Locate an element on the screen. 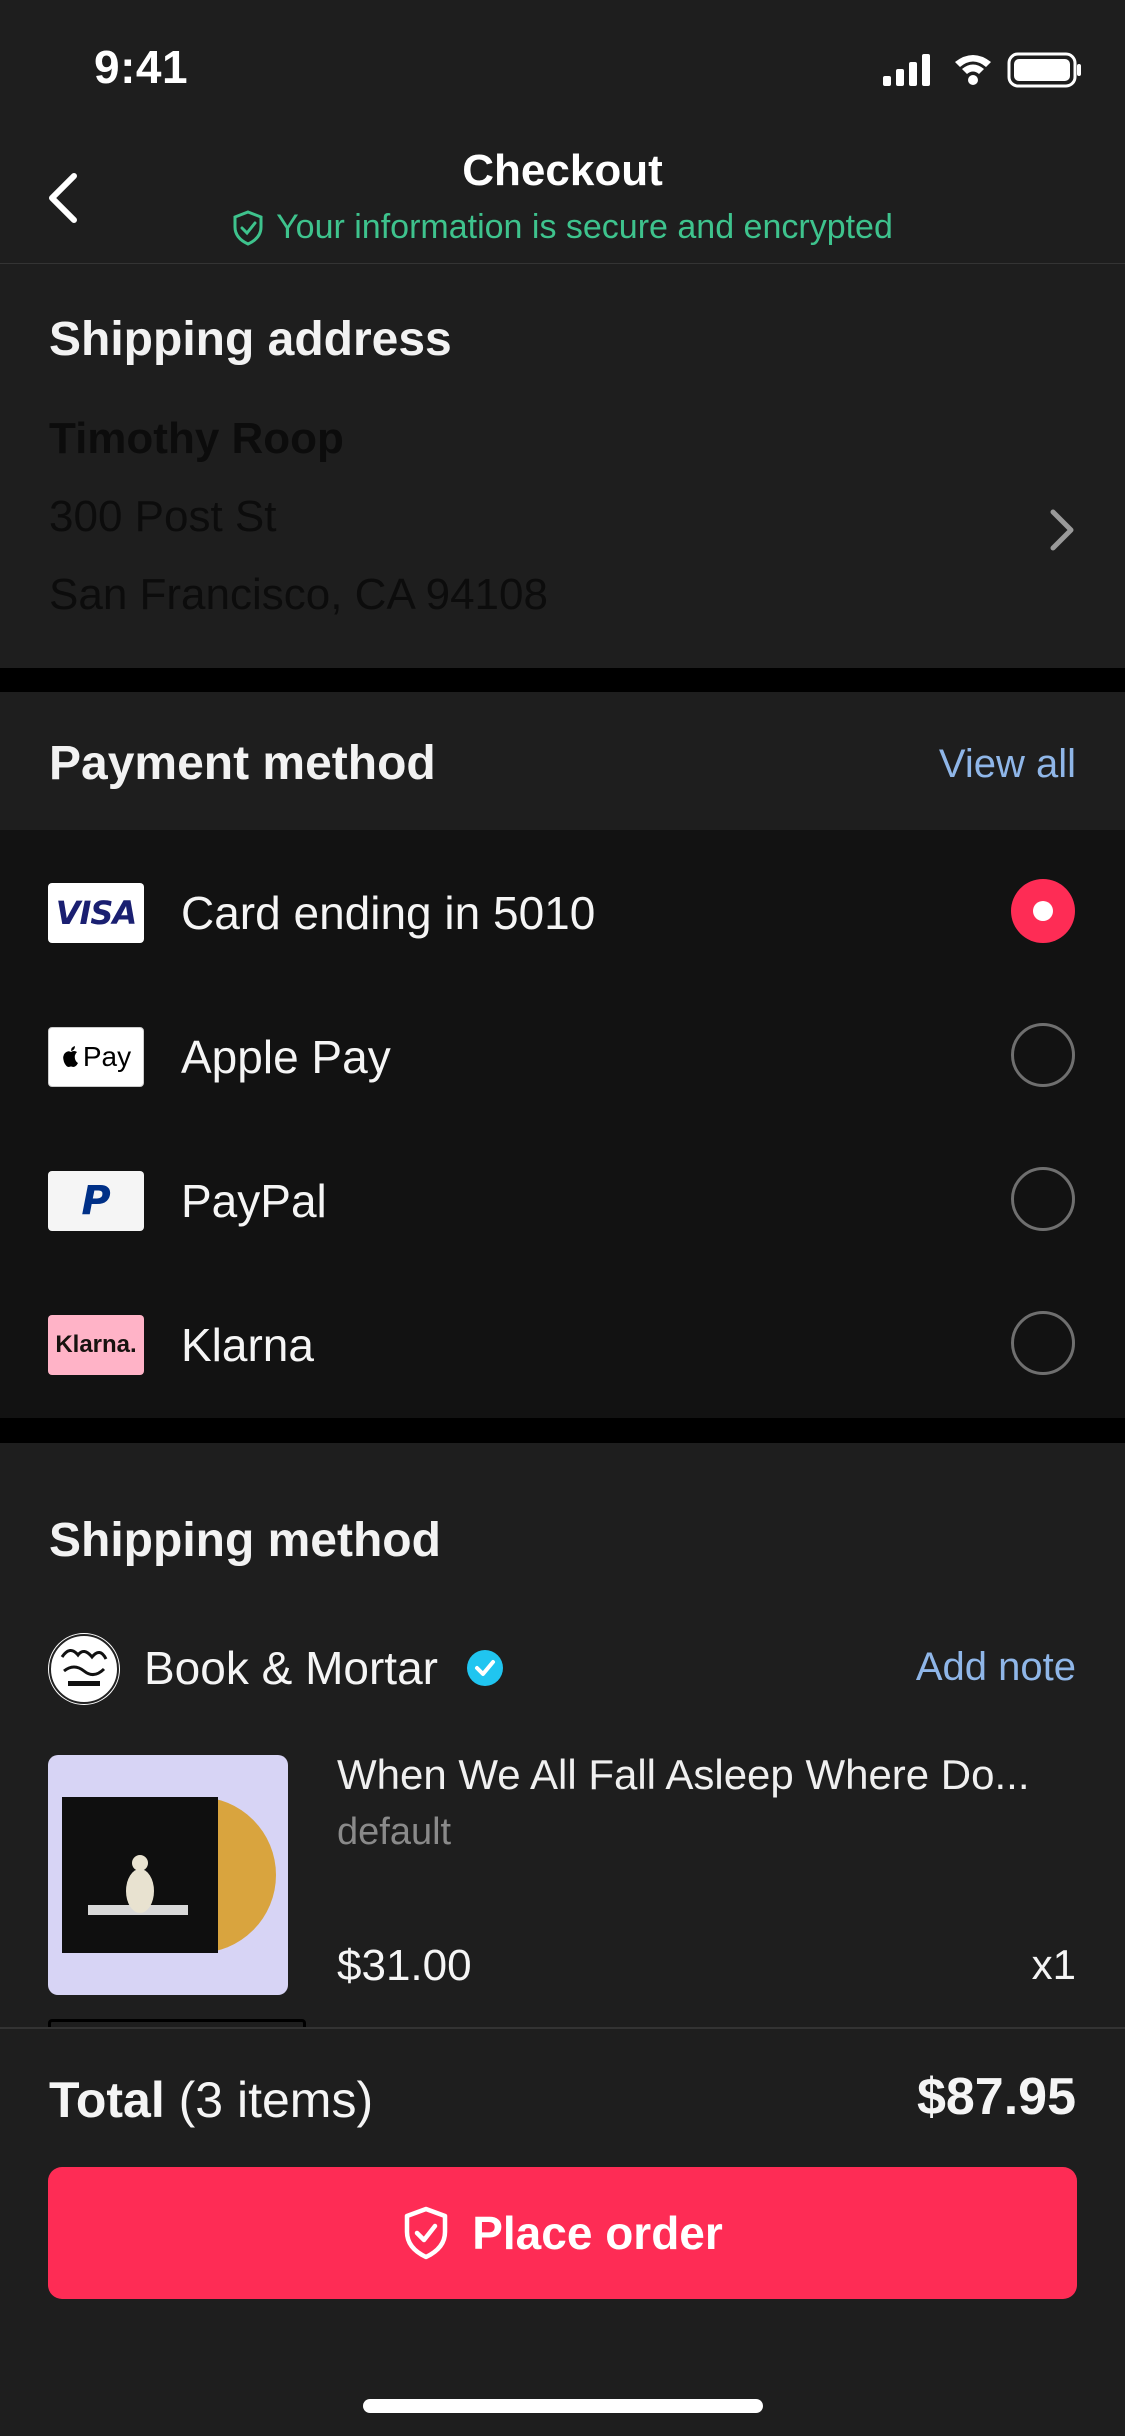  place-order-button: Place order is located at coordinates (562, 2233).